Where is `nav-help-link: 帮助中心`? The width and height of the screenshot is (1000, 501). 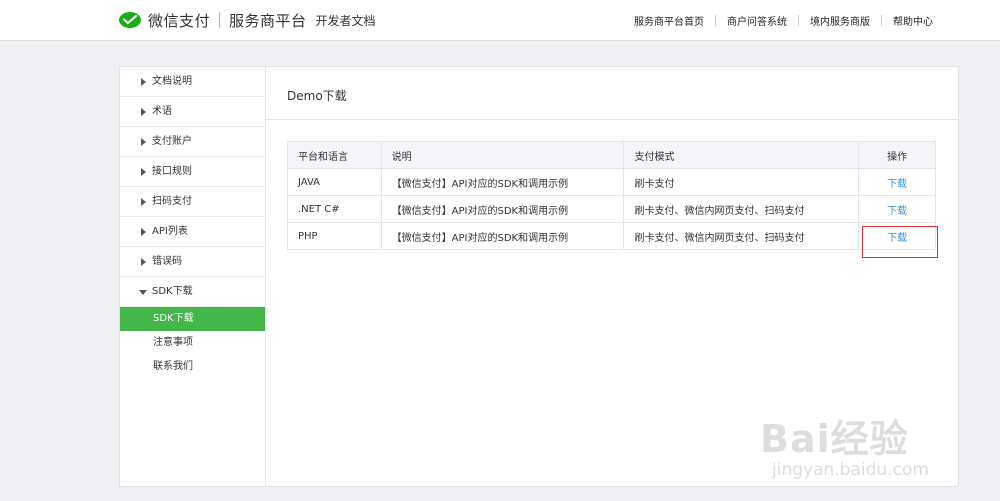 nav-help-link: 帮助中心 is located at coordinates (913, 20).